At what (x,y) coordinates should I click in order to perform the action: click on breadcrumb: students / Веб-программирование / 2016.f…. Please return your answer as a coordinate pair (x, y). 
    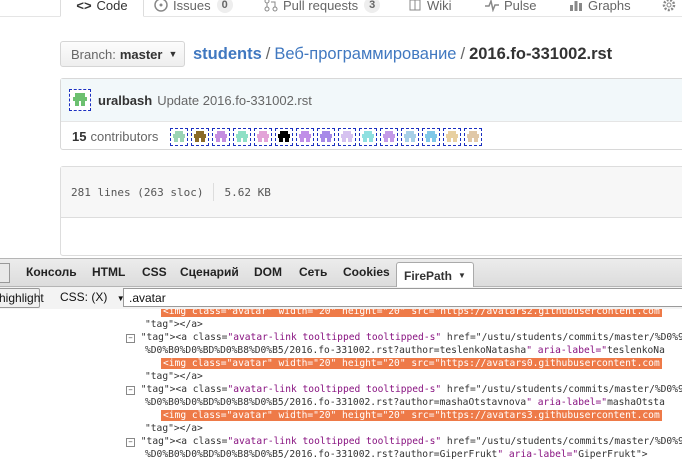
    Looking at the image, I should click on (402, 54).